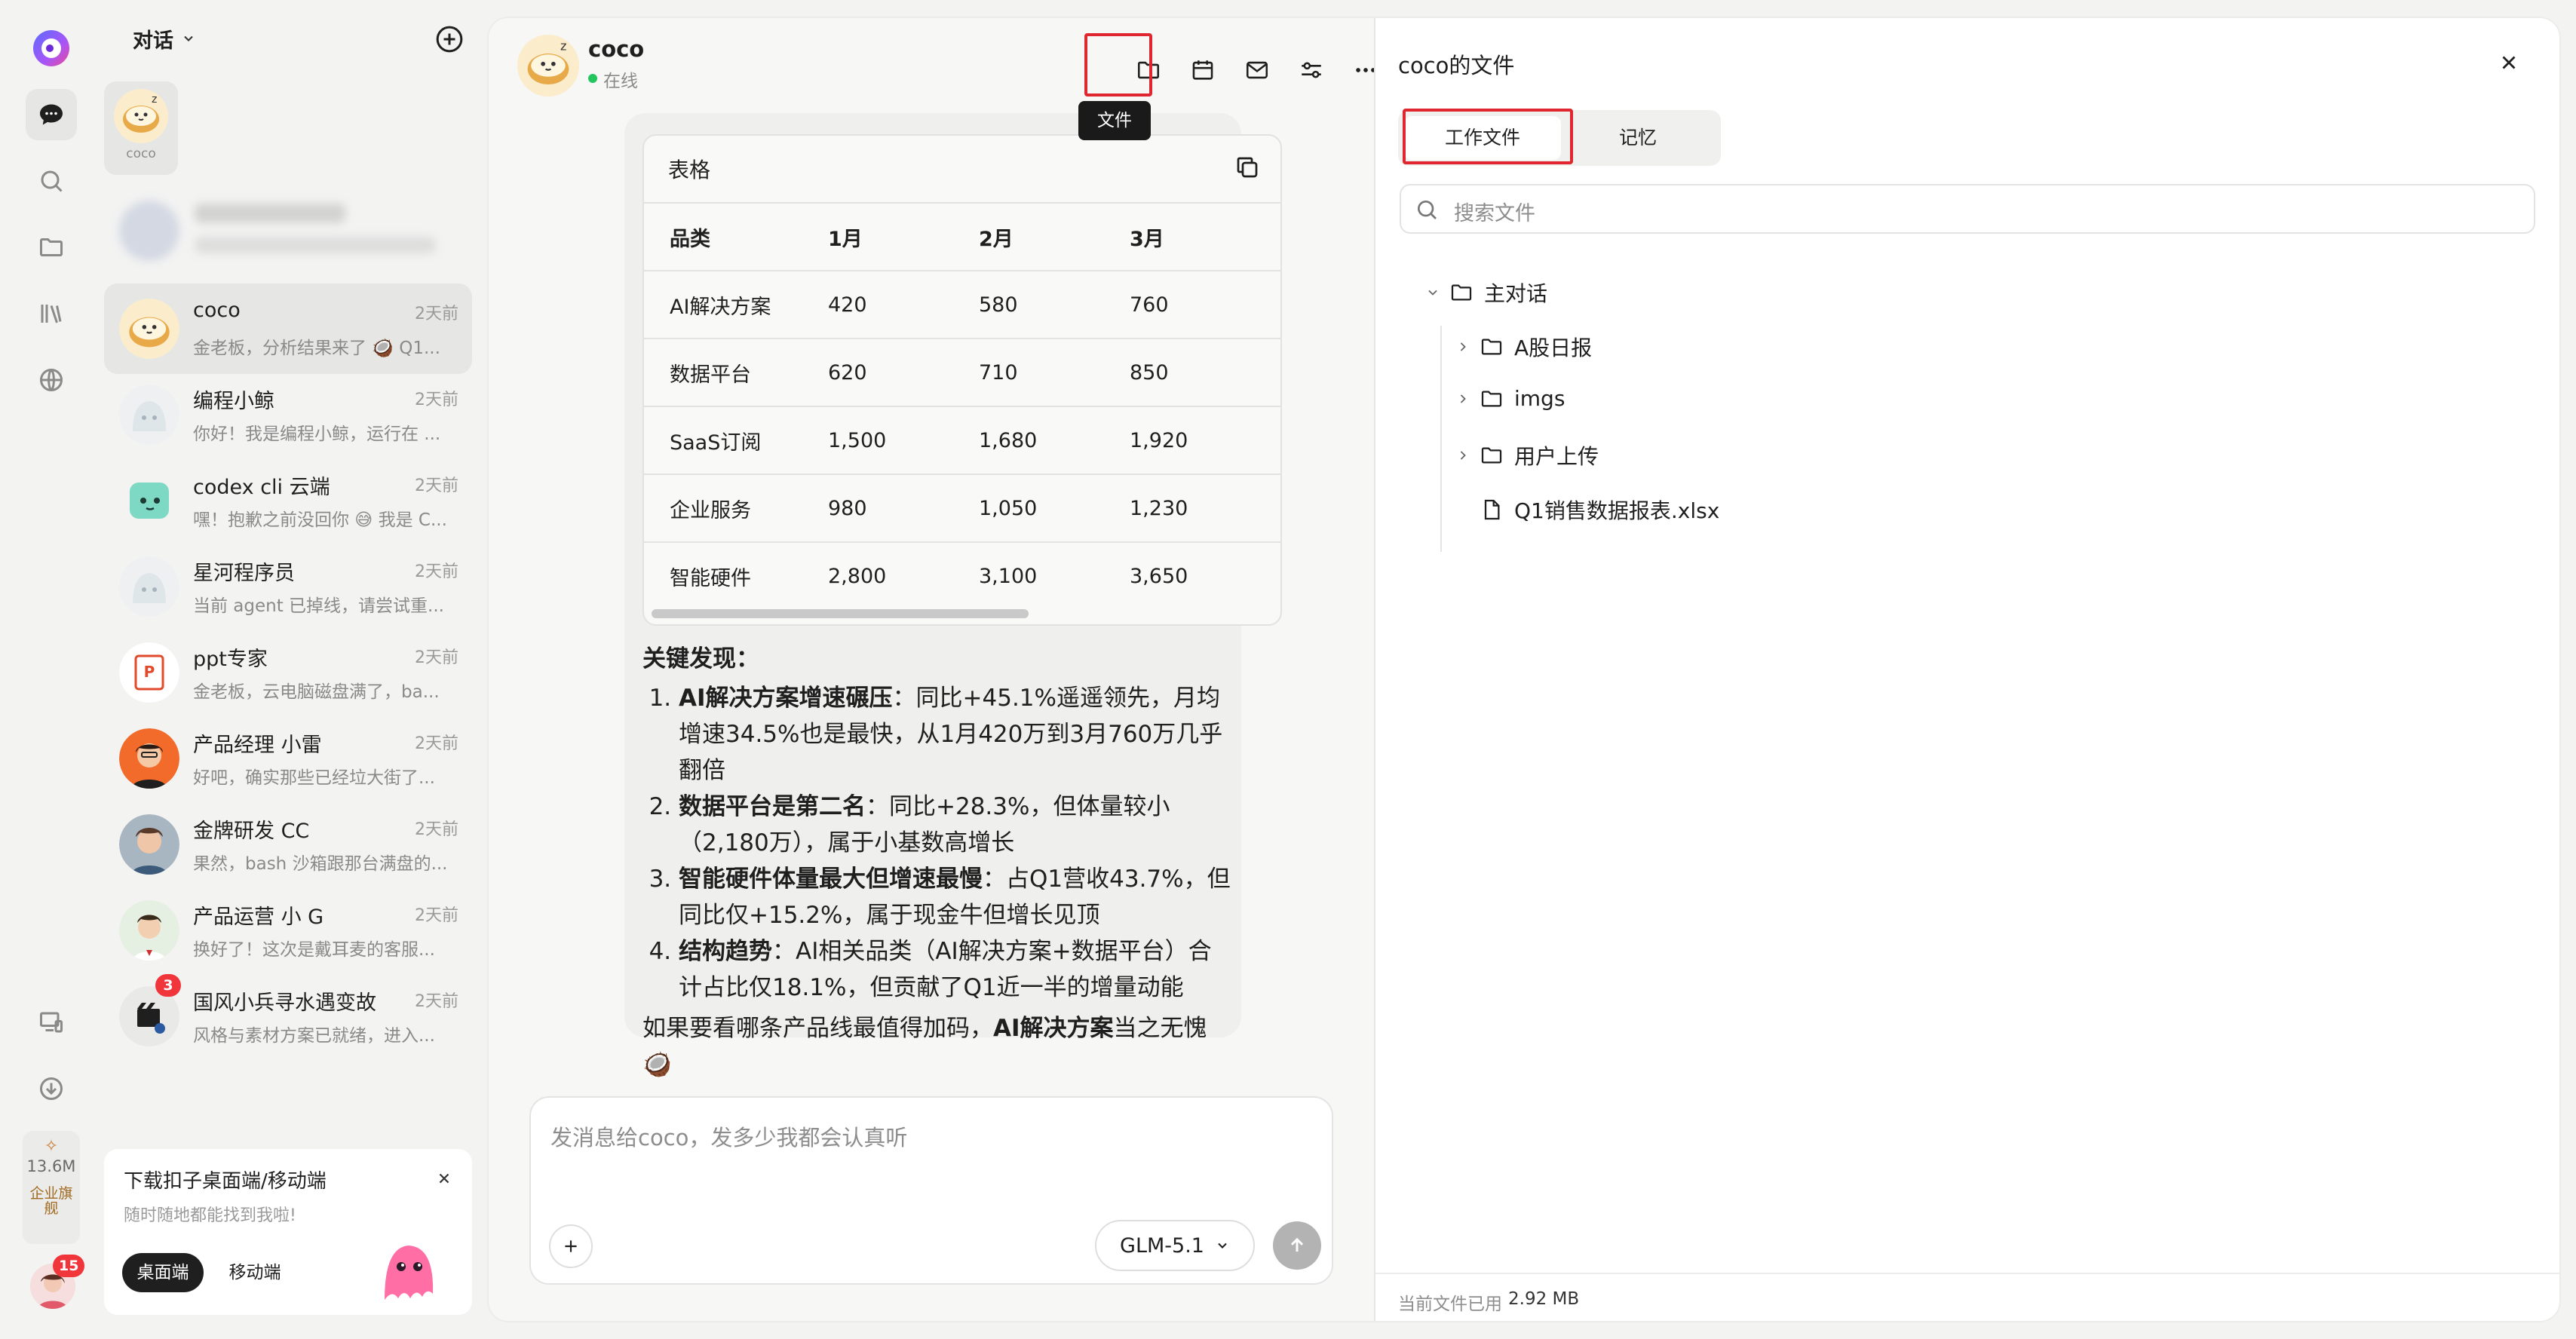 Image resolution: width=2576 pixels, height=1339 pixels. Describe the element at coordinates (1175, 1246) in the screenshot. I see `model-selector: GLM-5.1` at that location.